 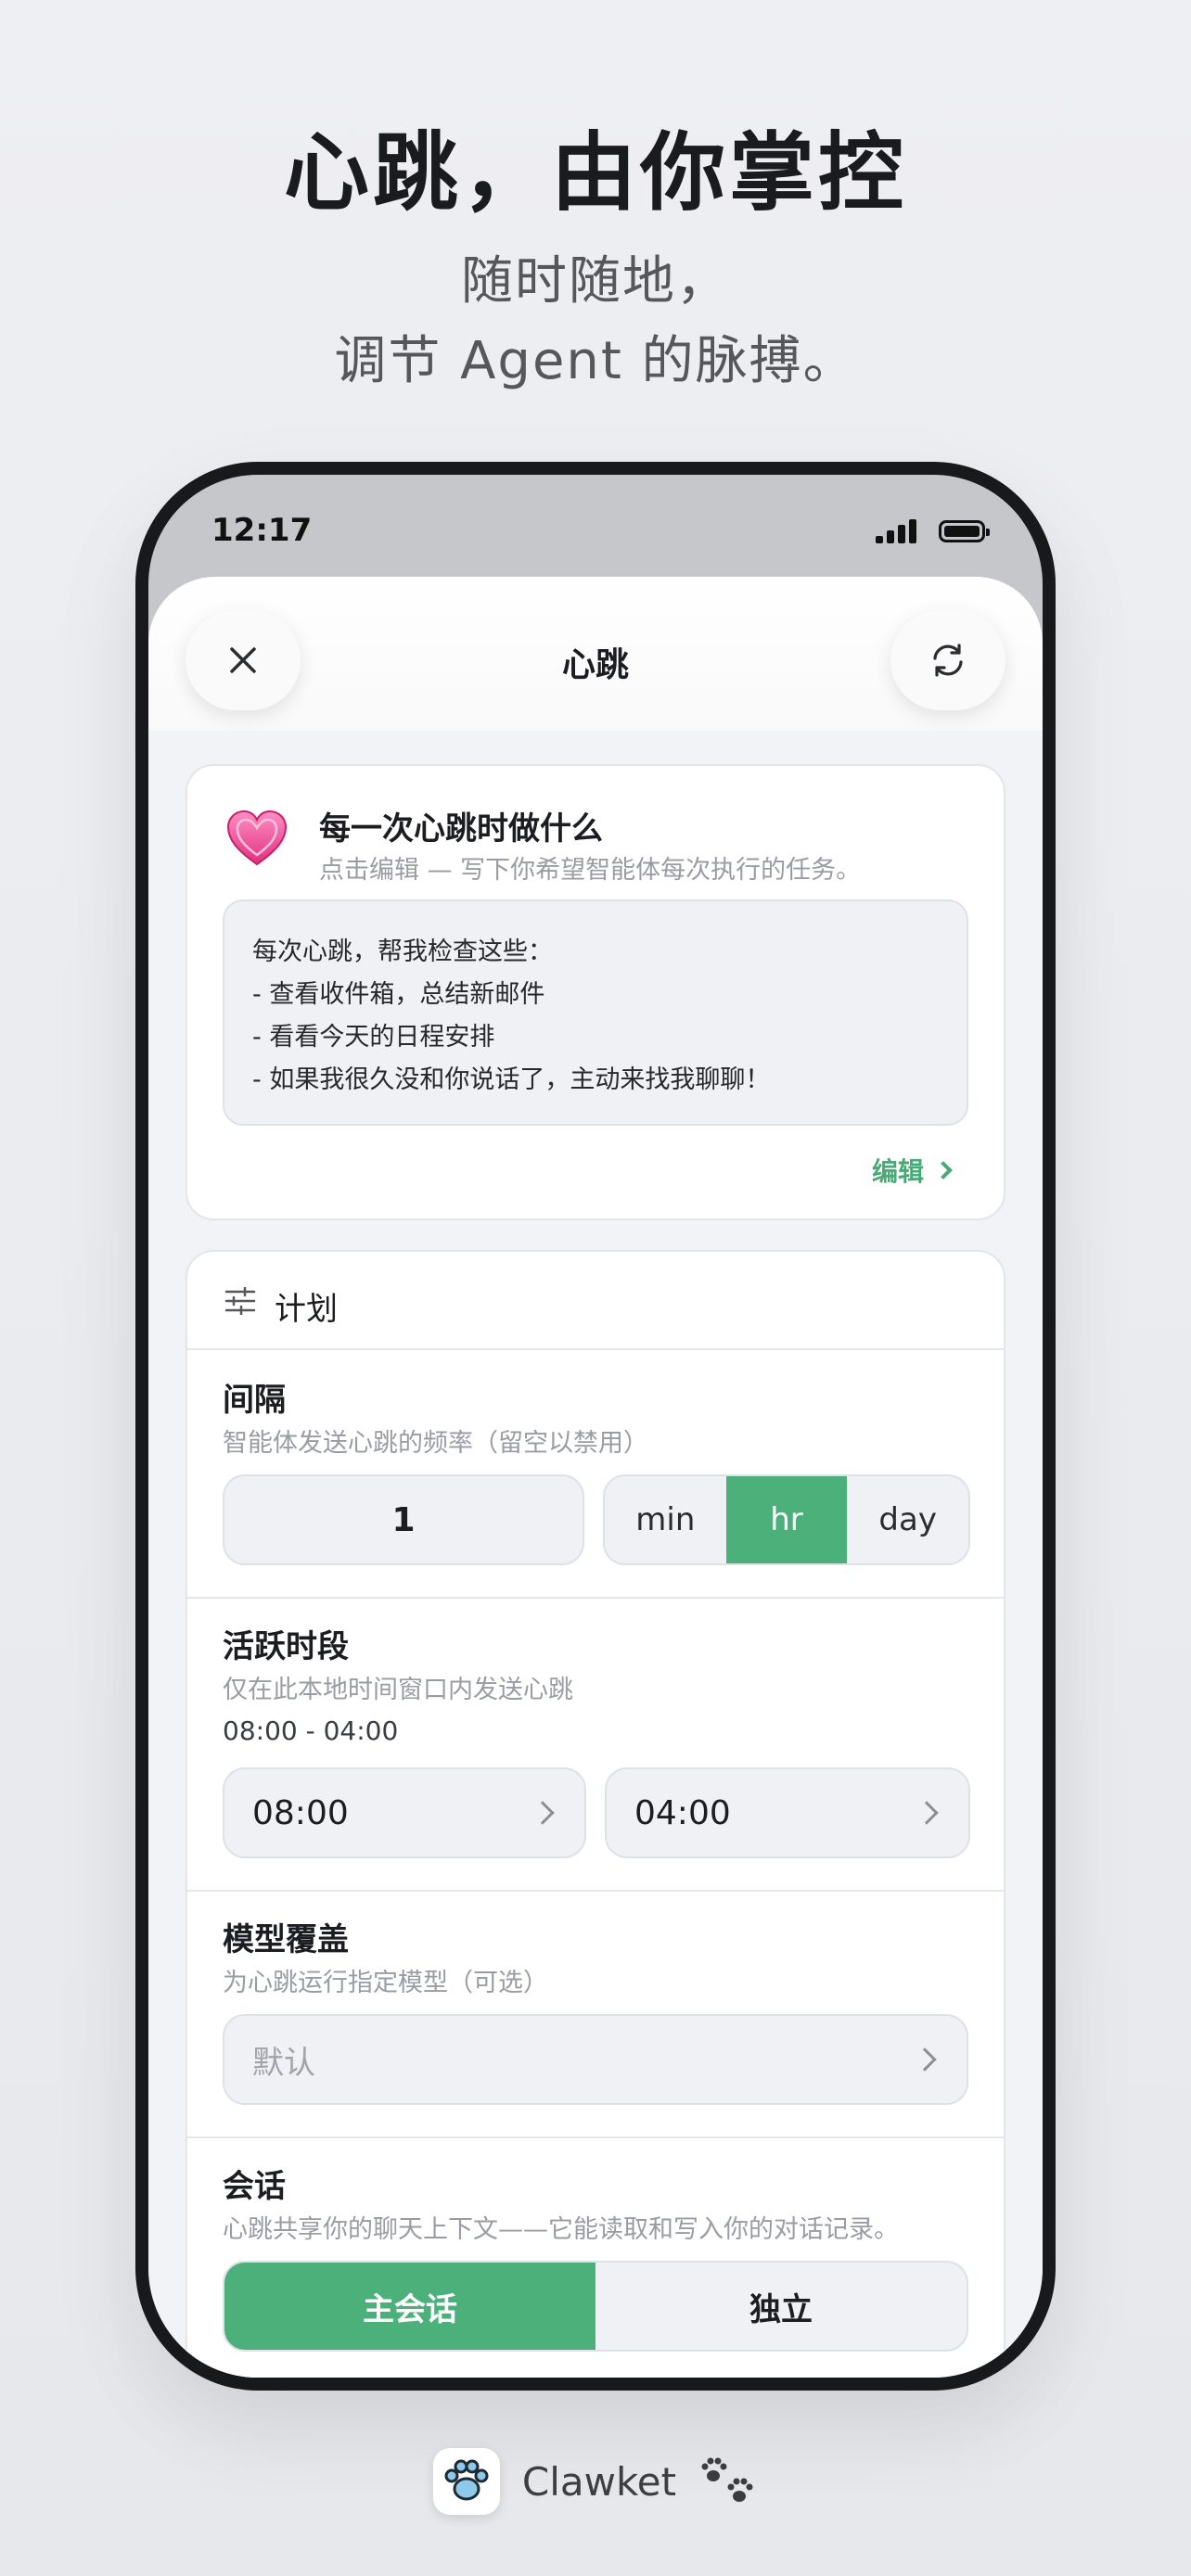 I want to click on status-bar: 12:17, so click(x=595, y=526).